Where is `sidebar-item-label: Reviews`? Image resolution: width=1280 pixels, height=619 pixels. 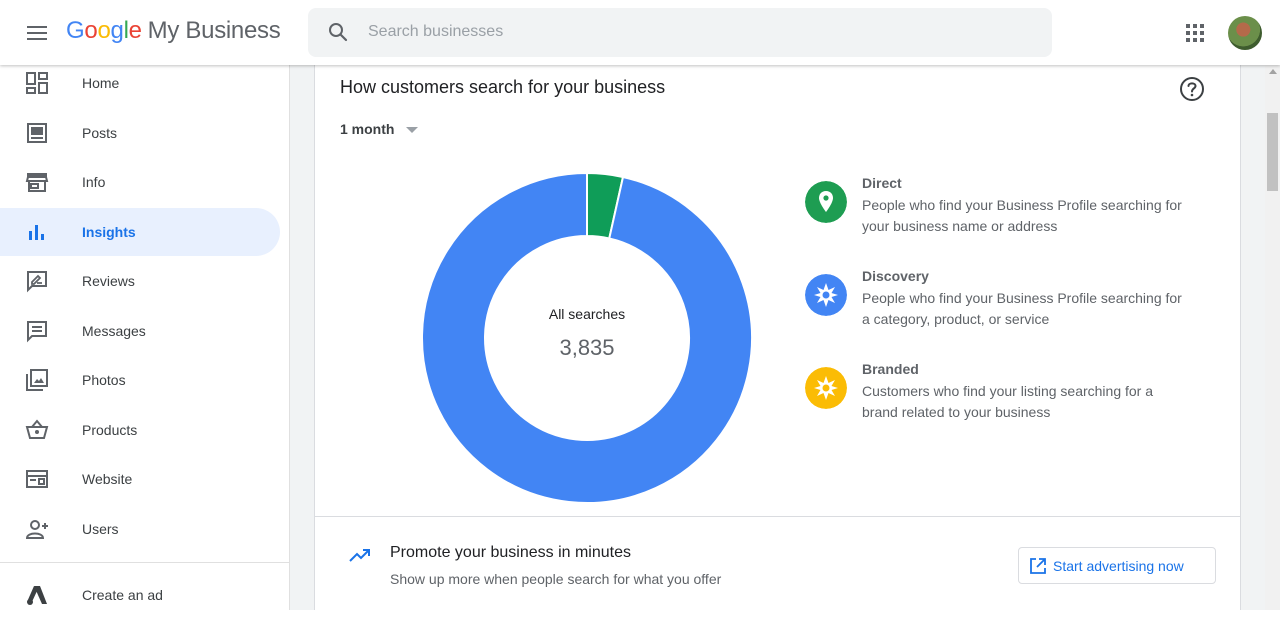 sidebar-item-label: Reviews is located at coordinates (108, 281).